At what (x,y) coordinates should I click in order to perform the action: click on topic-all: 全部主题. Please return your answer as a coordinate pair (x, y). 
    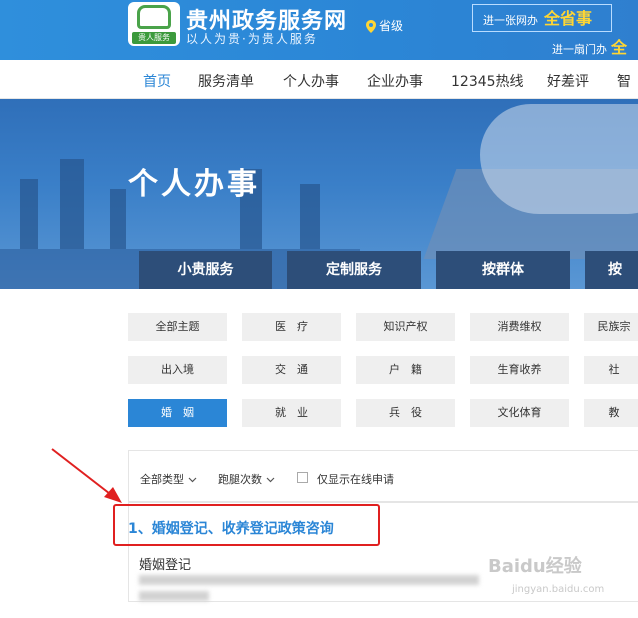
    Looking at the image, I should click on (177, 327).